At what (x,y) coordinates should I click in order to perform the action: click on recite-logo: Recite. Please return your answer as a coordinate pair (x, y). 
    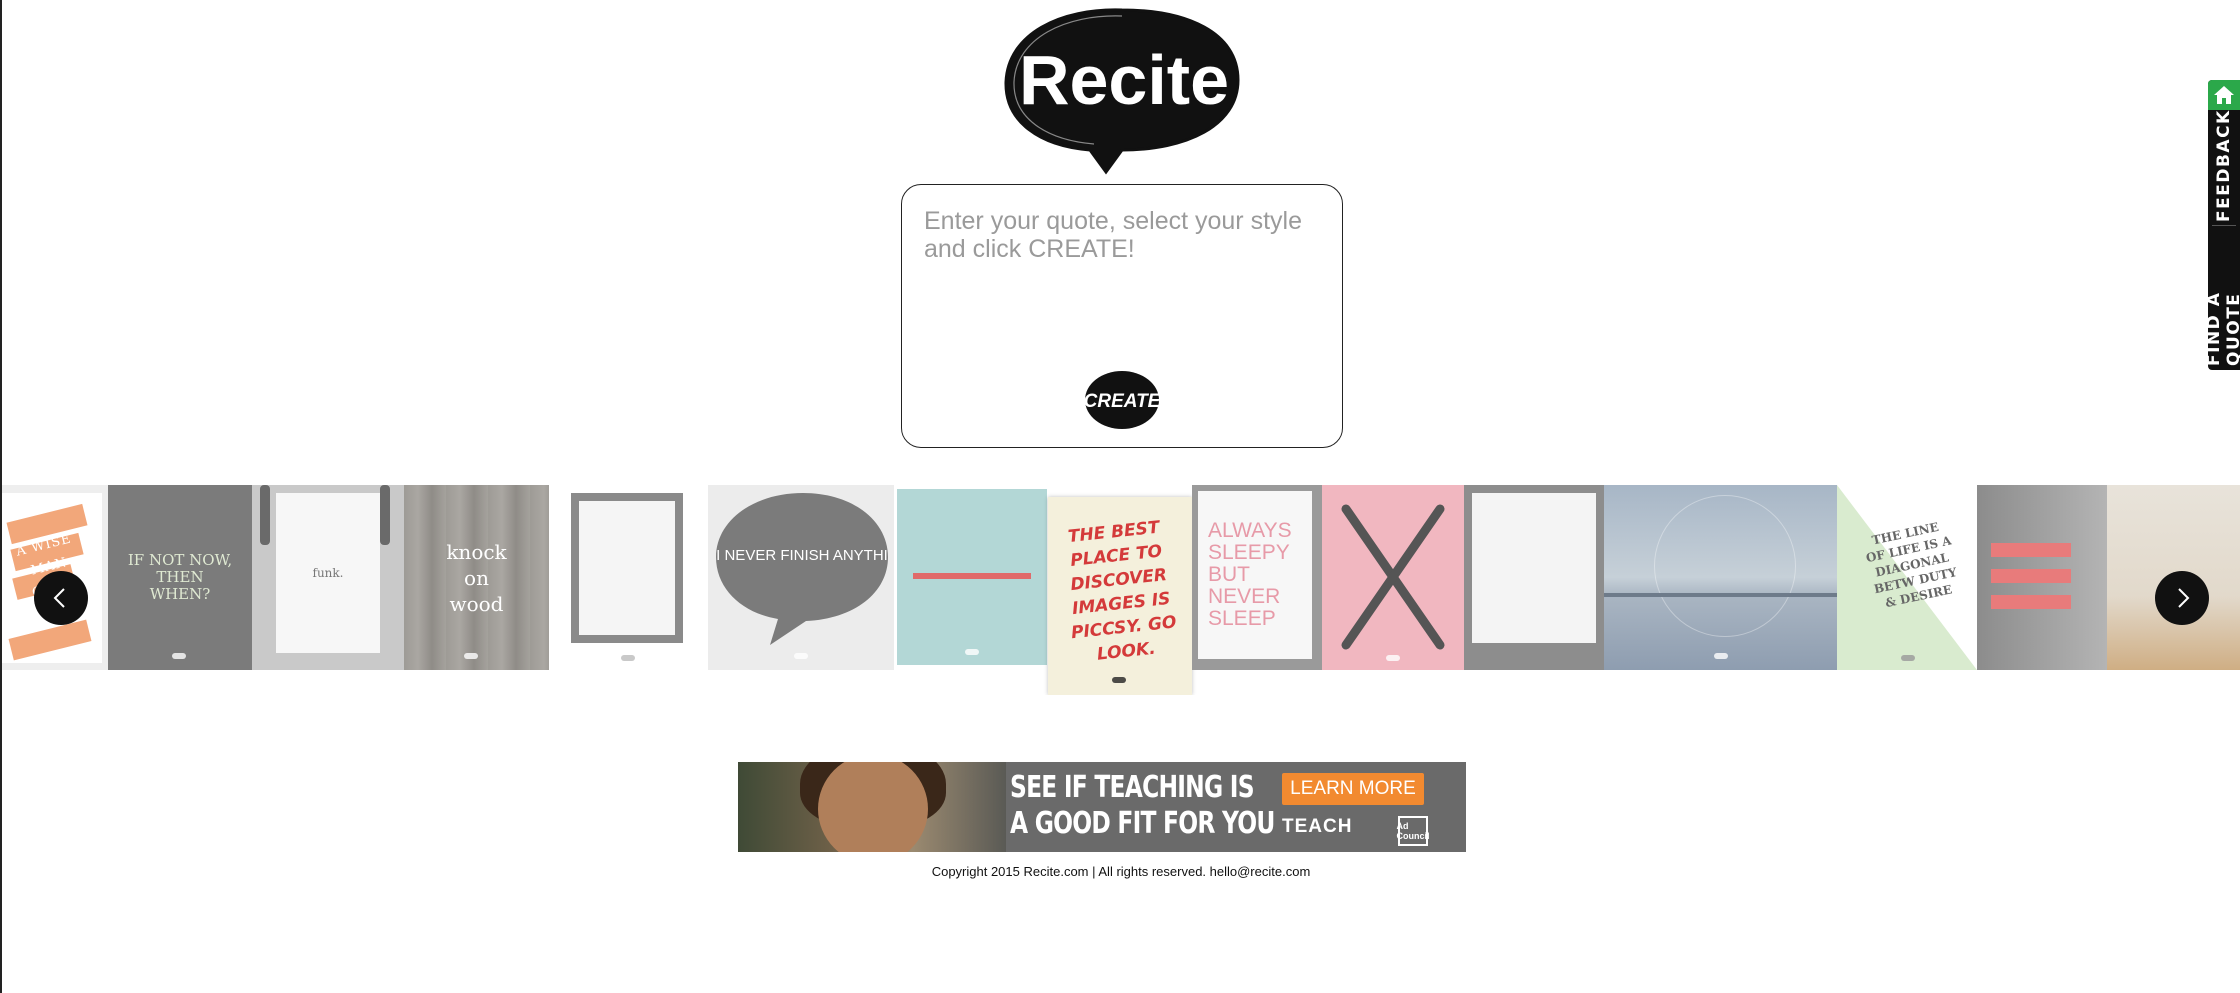
    Looking at the image, I should click on (1122, 90).